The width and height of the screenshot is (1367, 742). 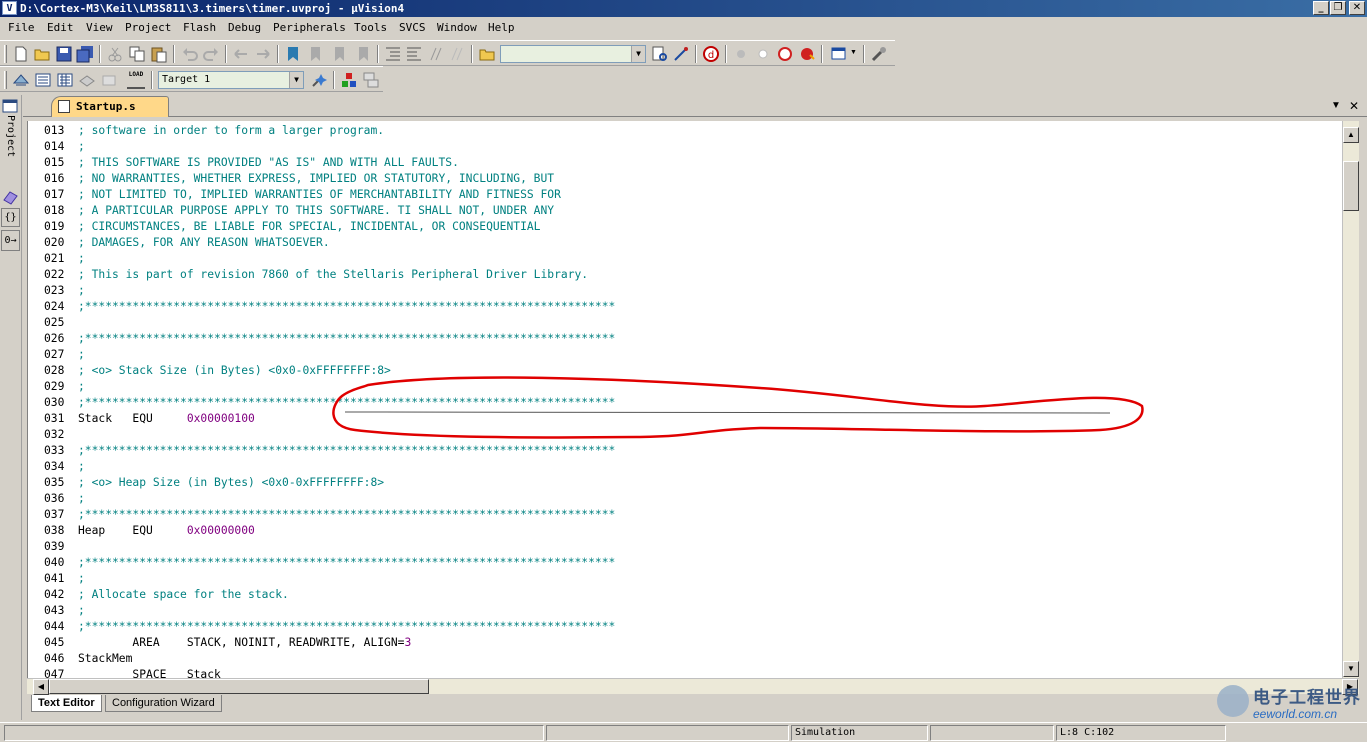 What do you see at coordinates (457, 27) in the screenshot?
I see `menu-window: Window` at bounding box center [457, 27].